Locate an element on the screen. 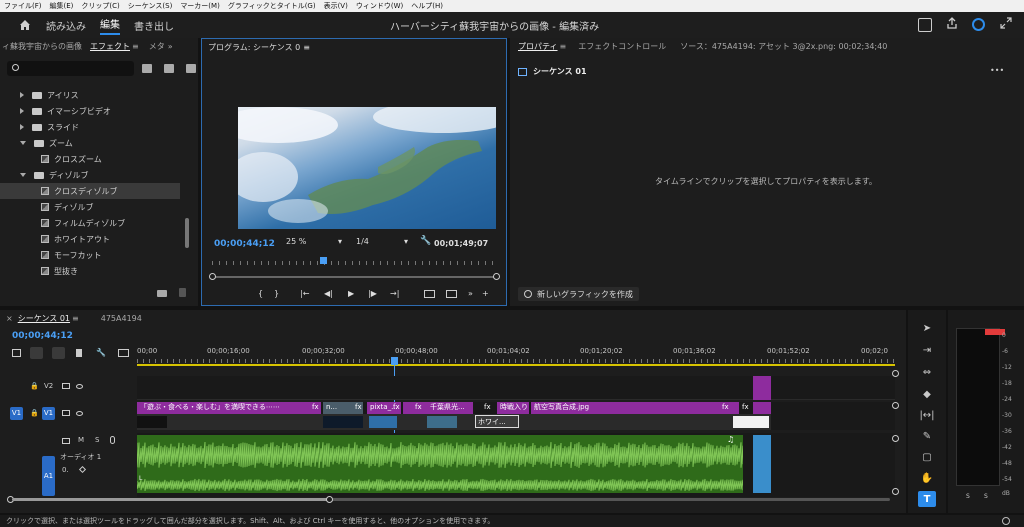 This screenshot has width=1024, height=527. menu-edit: 編集(E) is located at coordinates (62, 6).